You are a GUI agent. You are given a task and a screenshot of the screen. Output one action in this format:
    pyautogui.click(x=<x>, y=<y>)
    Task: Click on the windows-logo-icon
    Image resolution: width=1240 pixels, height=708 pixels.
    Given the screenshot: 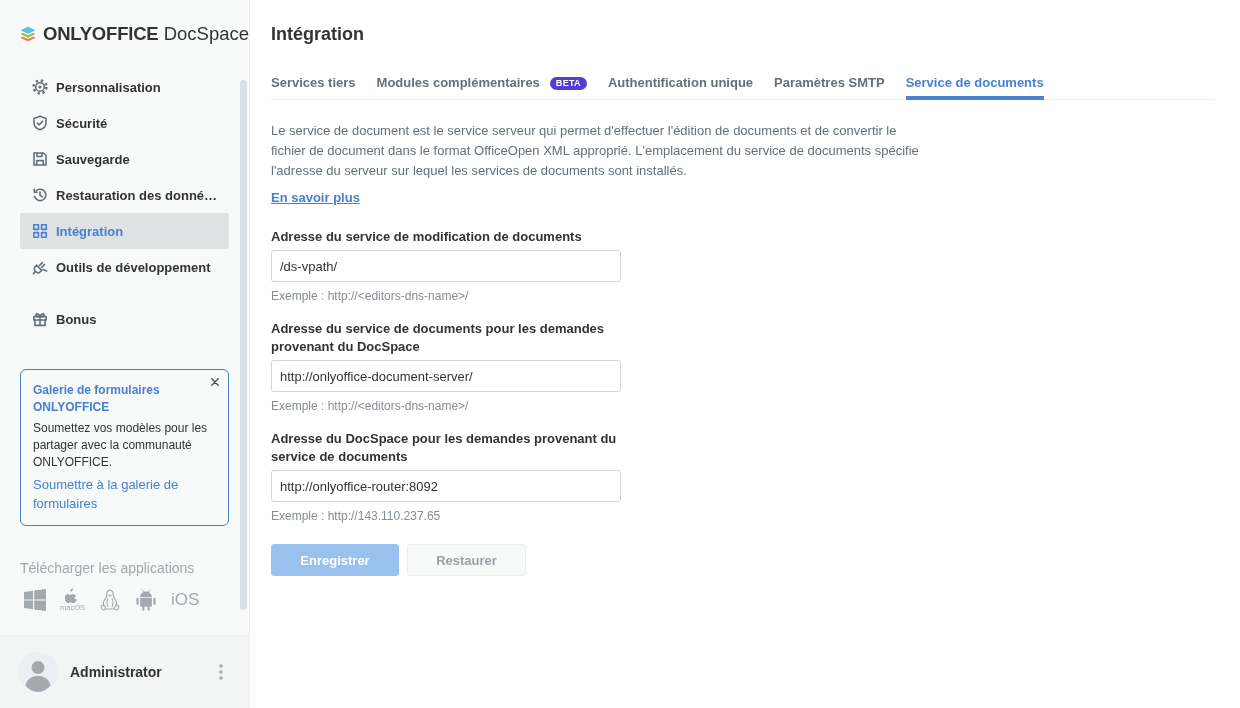 What is the action you would take?
    pyautogui.click(x=35, y=599)
    